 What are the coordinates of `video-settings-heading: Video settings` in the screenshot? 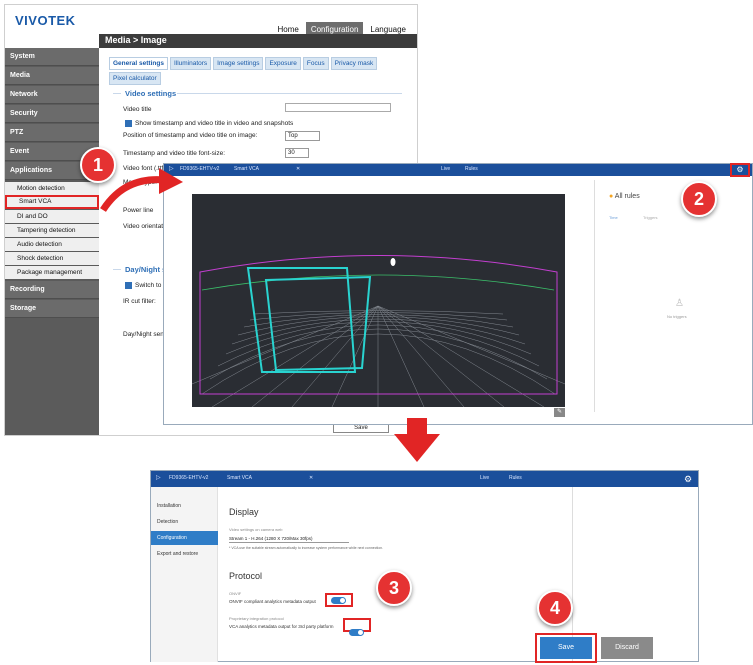 It's located at (151, 93).